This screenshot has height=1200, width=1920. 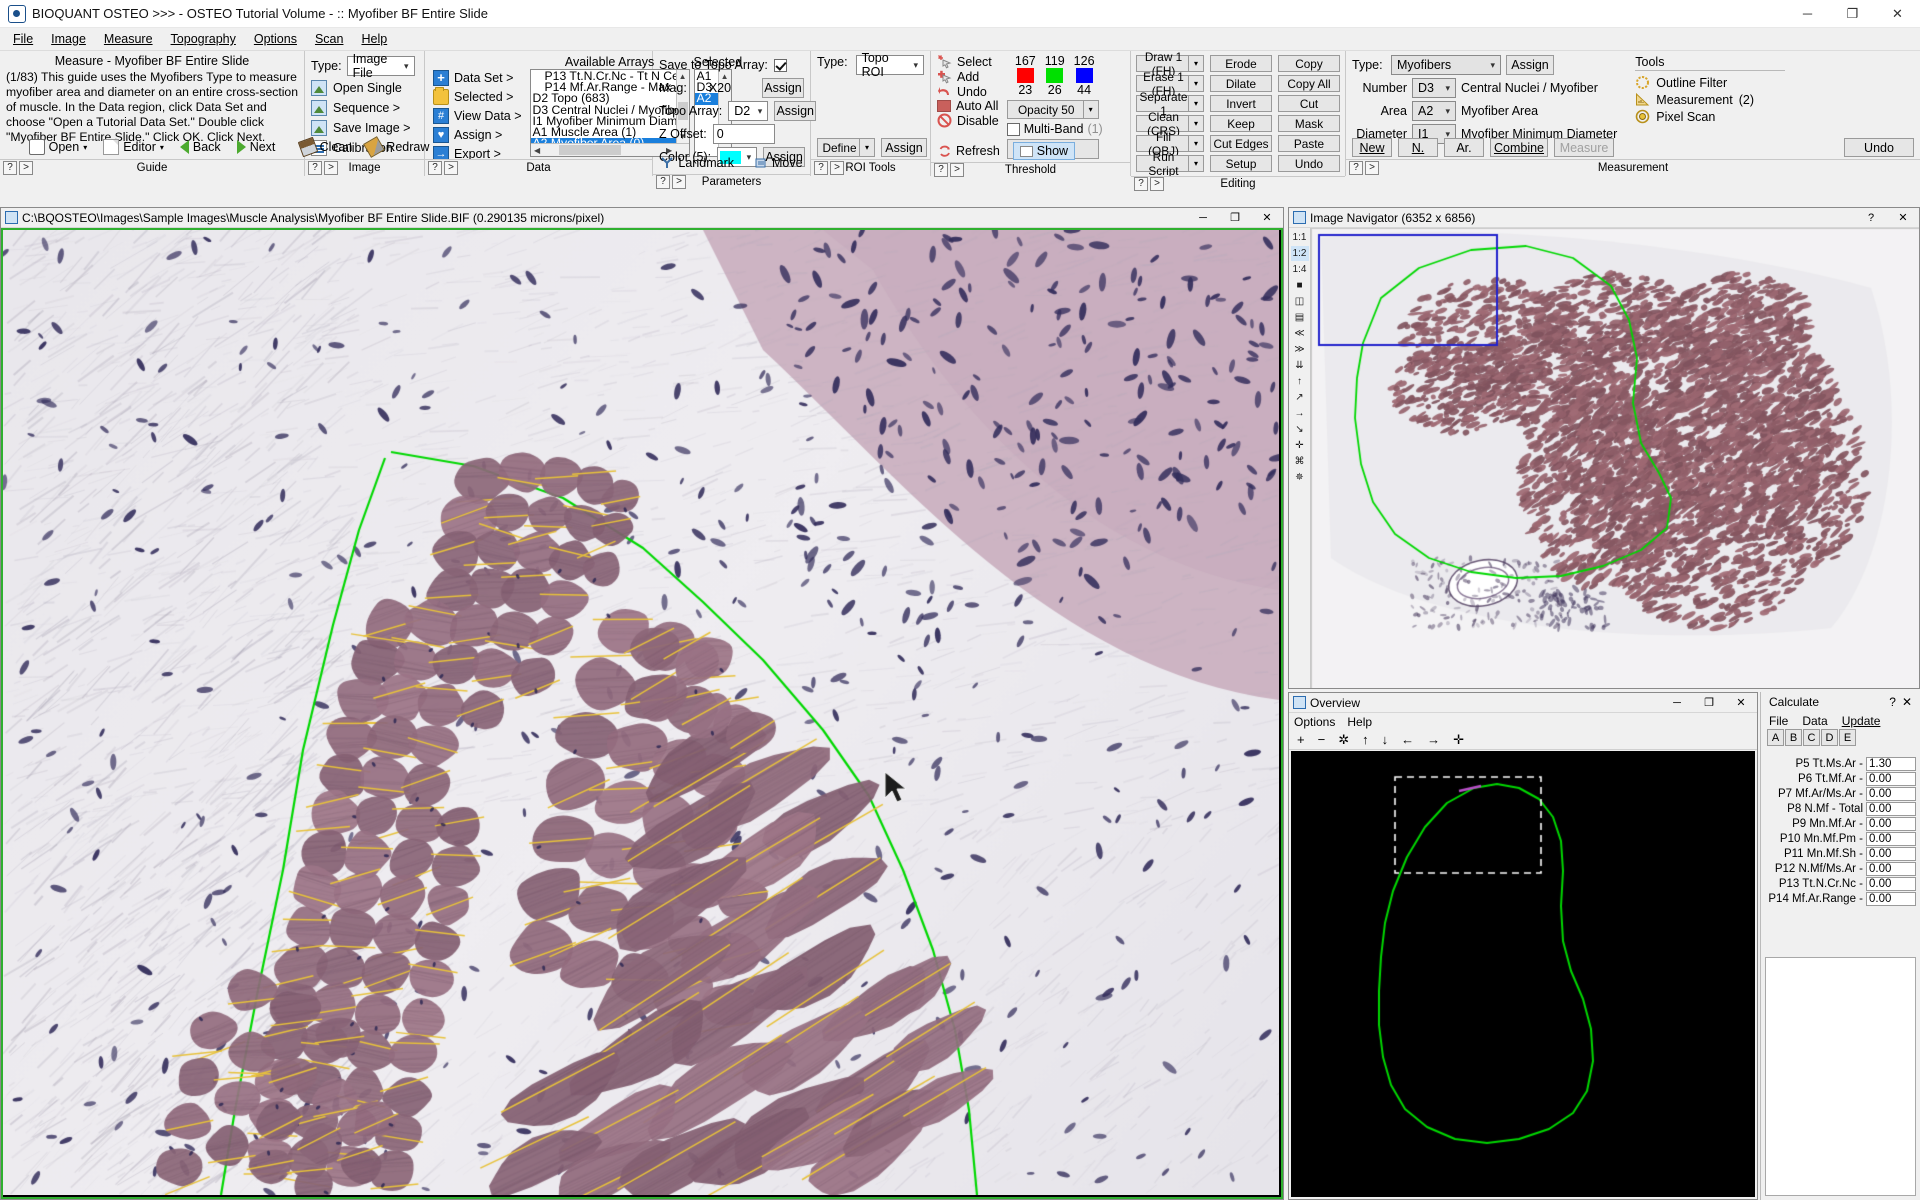 I want to click on data-view-button: # View Data >, so click(x=477, y=116).